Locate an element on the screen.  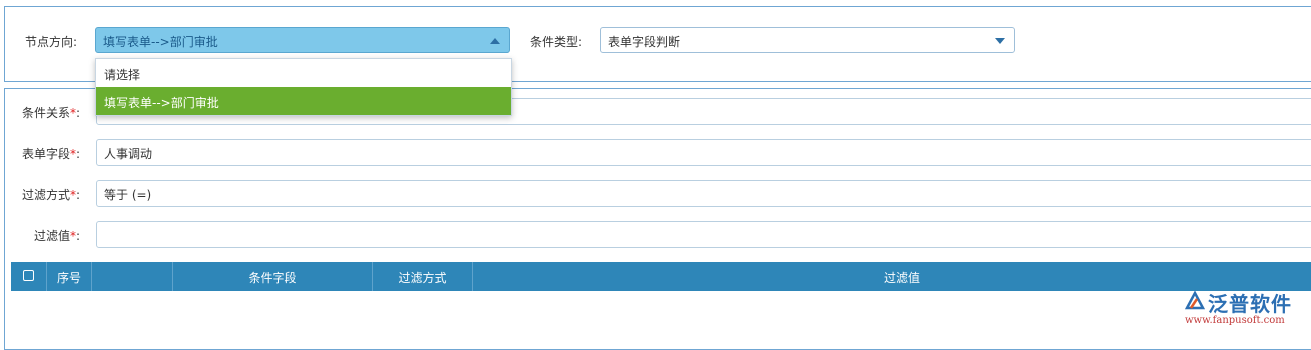
col-index: 序号 is located at coordinates (69, 276).